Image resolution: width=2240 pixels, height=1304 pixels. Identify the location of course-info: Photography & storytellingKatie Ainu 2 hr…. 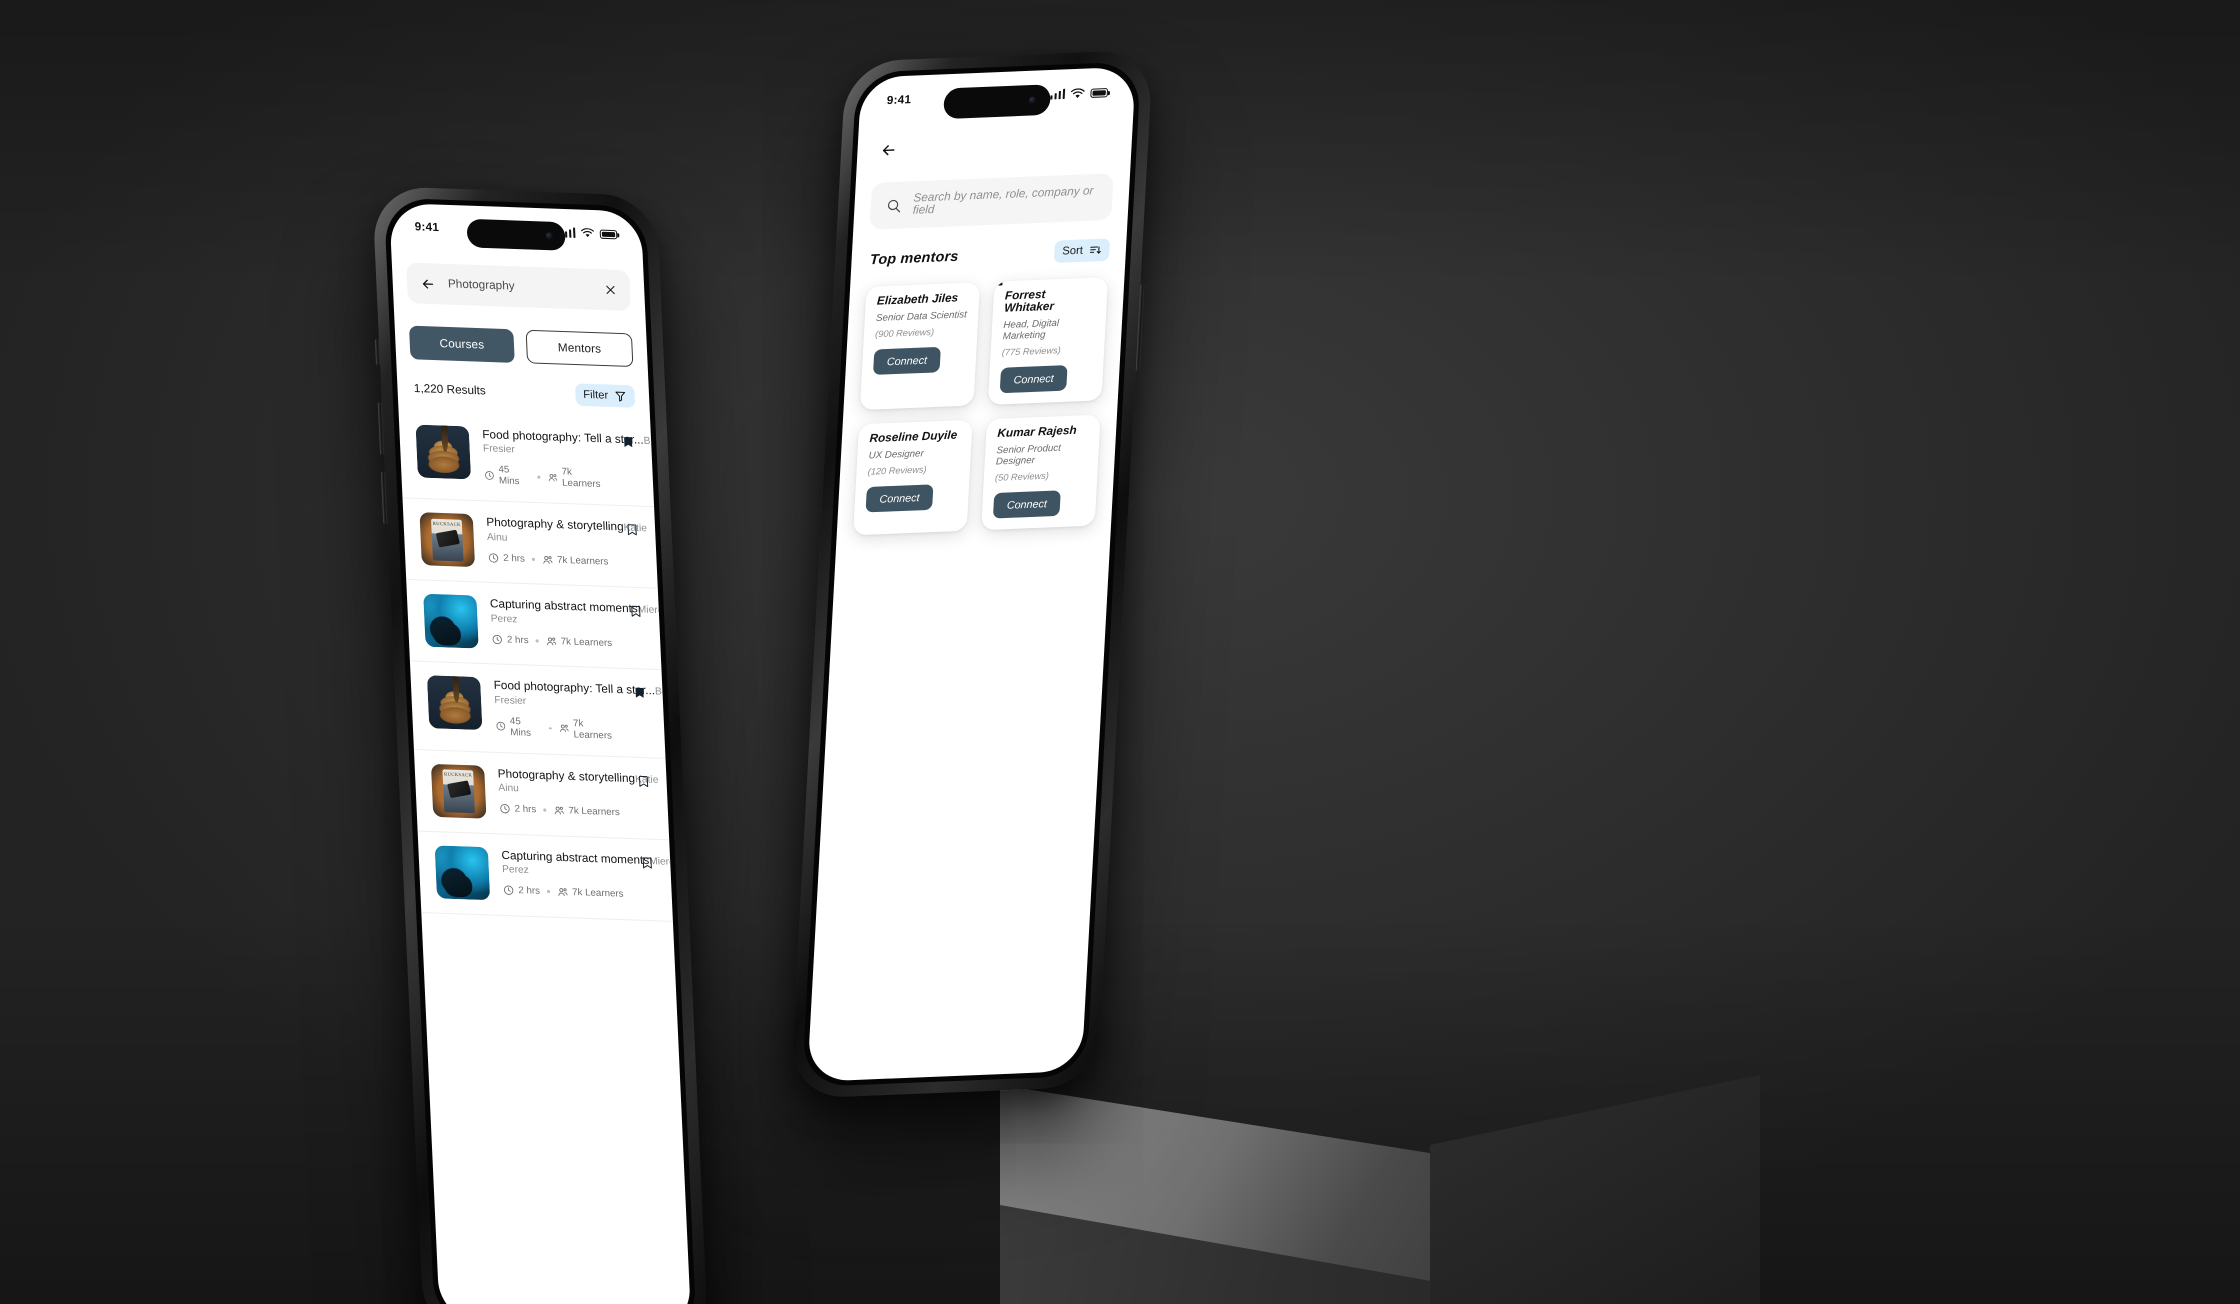
(577, 792).